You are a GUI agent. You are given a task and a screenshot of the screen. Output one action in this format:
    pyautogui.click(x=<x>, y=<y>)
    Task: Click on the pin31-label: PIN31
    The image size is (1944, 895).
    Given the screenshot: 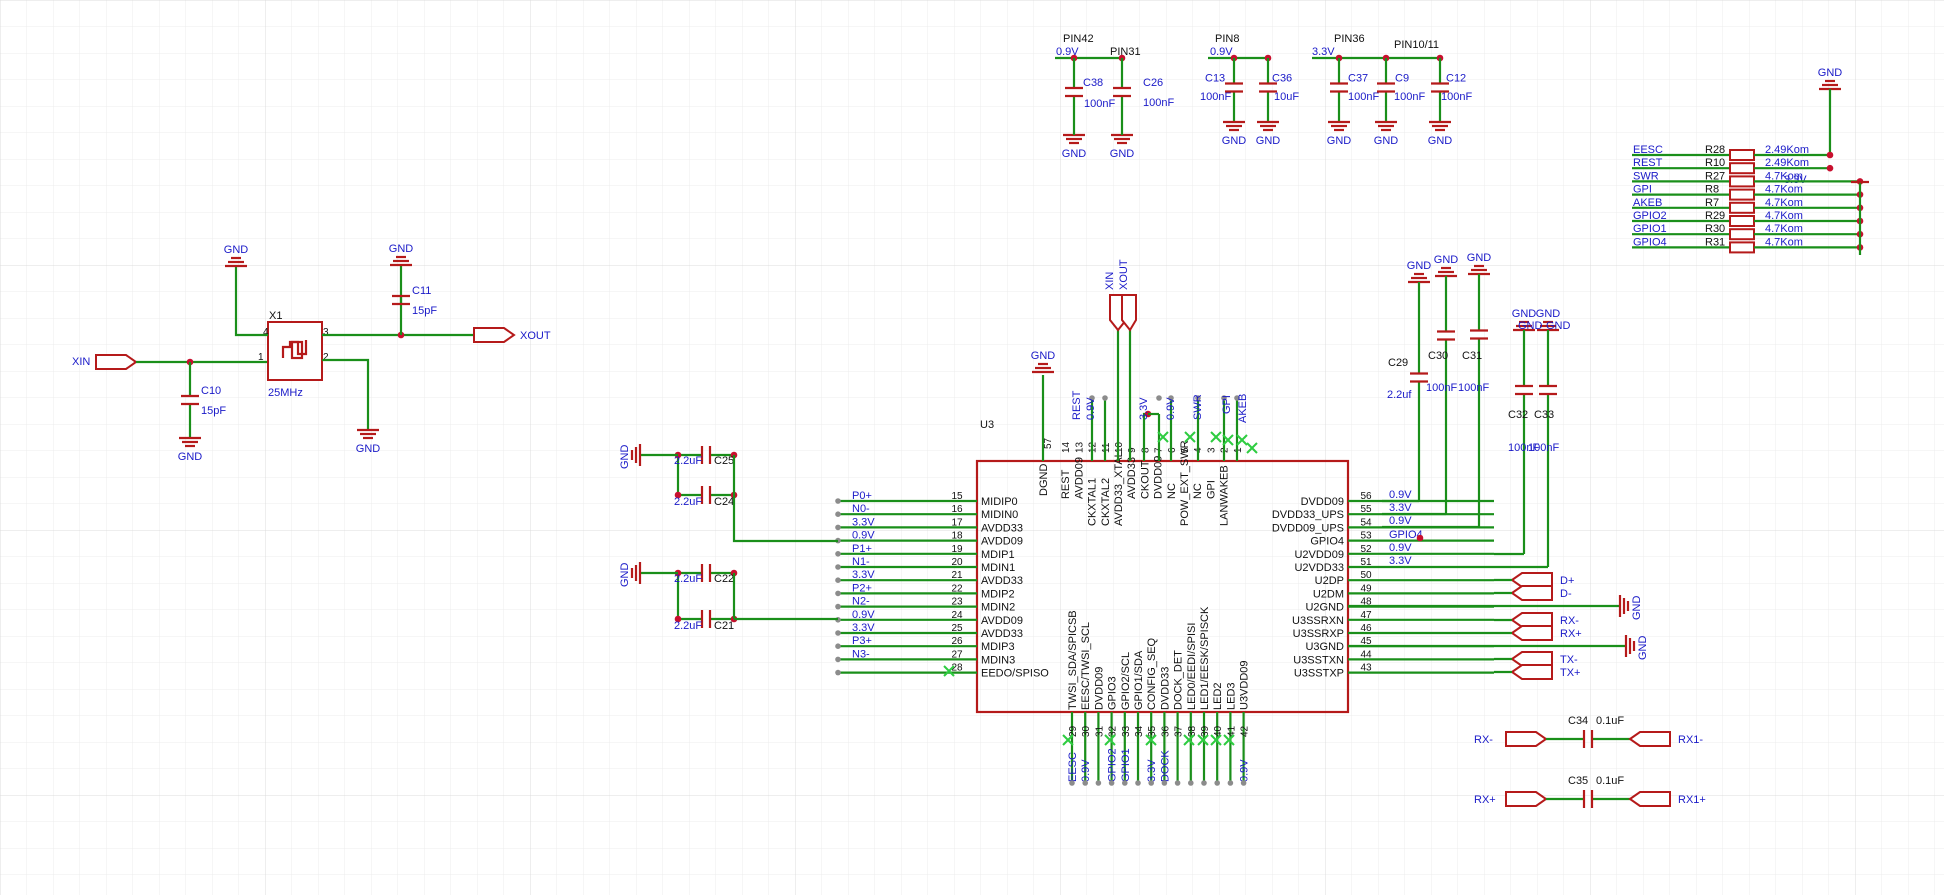 What is the action you would take?
    pyautogui.click(x=1125, y=52)
    